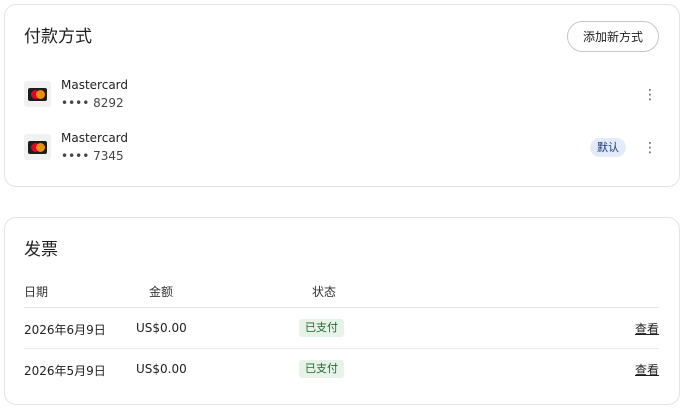 Image resolution: width=690 pixels, height=411 pixels. I want to click on header-status: 状态, so click(324, 292).